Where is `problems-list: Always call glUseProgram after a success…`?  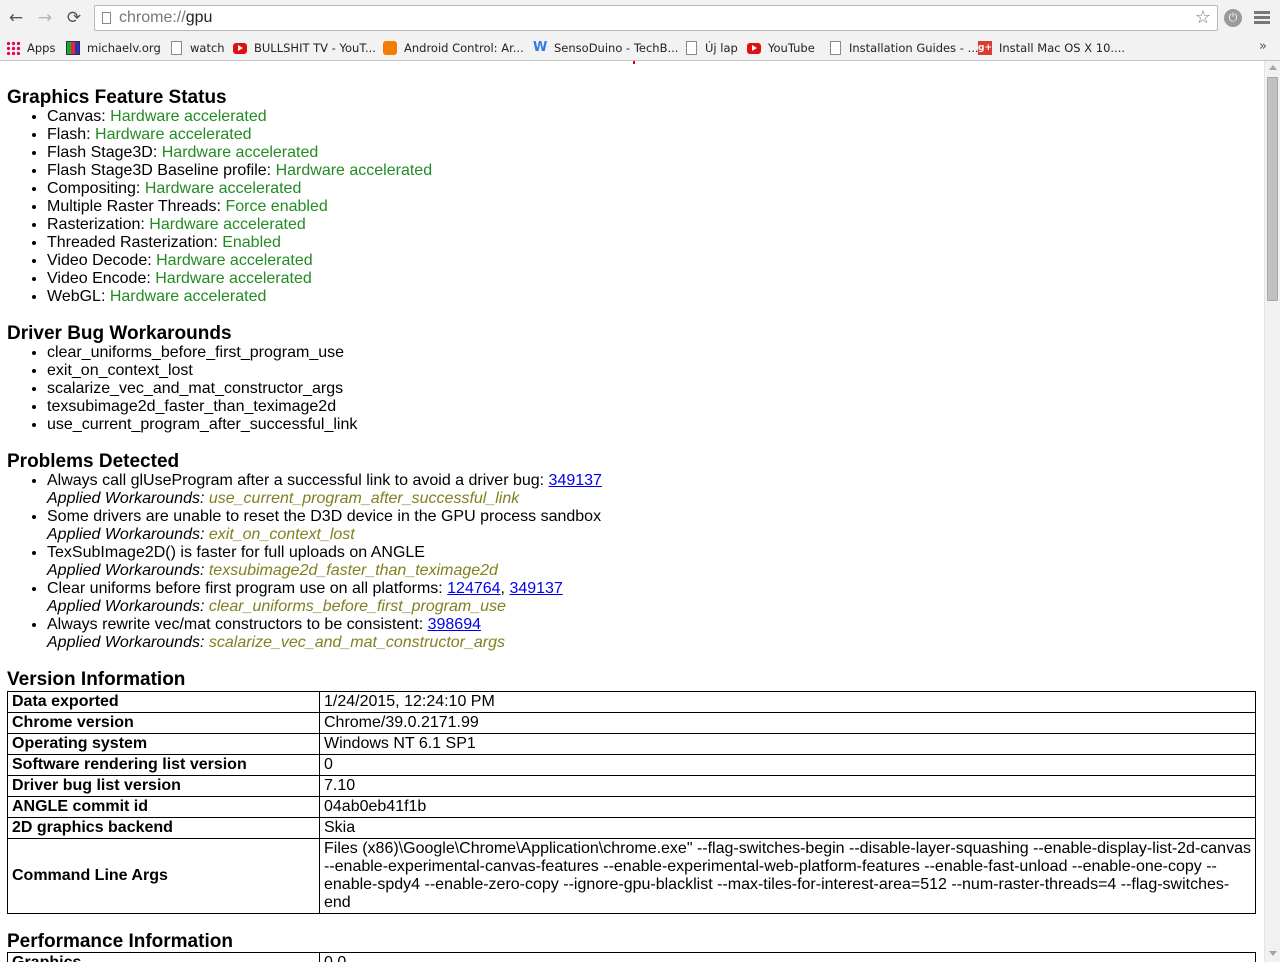 problems-list: Always call glUseProgram after a success… is located at coordinates (301, 562).